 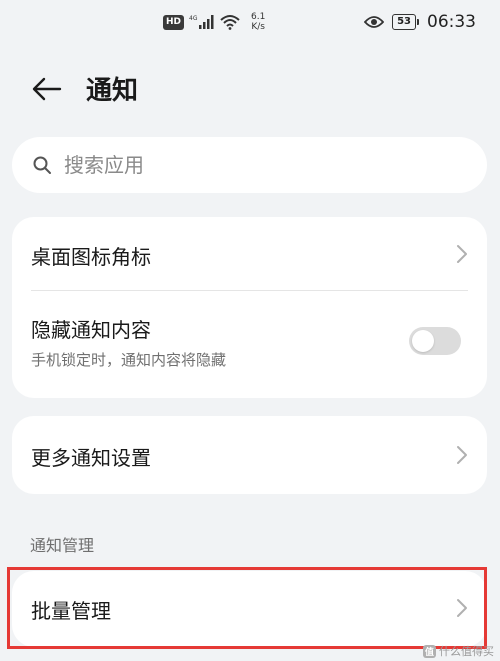 I want to click on more-settings-row: 更多通知设置, so click(x=249, y=455).